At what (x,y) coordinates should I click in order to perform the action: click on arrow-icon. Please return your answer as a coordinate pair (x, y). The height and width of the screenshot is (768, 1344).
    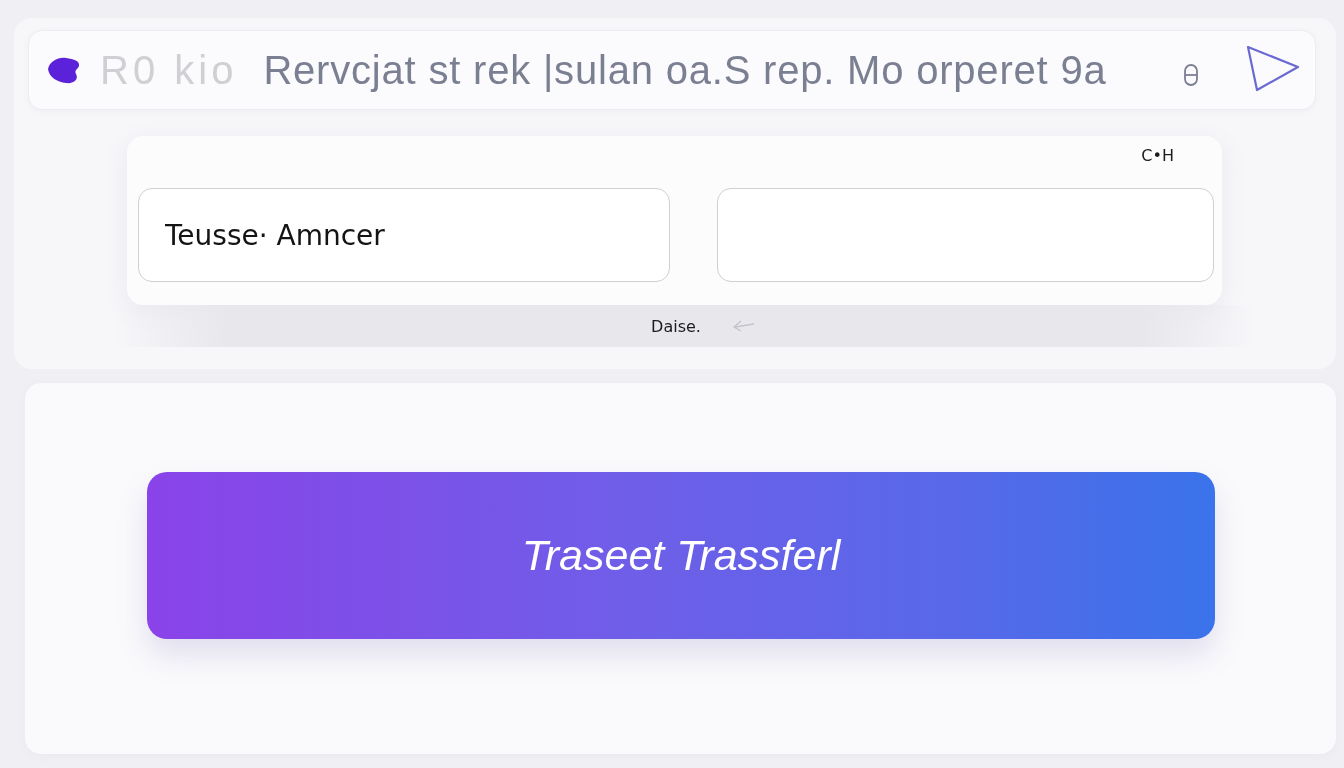
    Looking at the image, I should click on (743, 326).